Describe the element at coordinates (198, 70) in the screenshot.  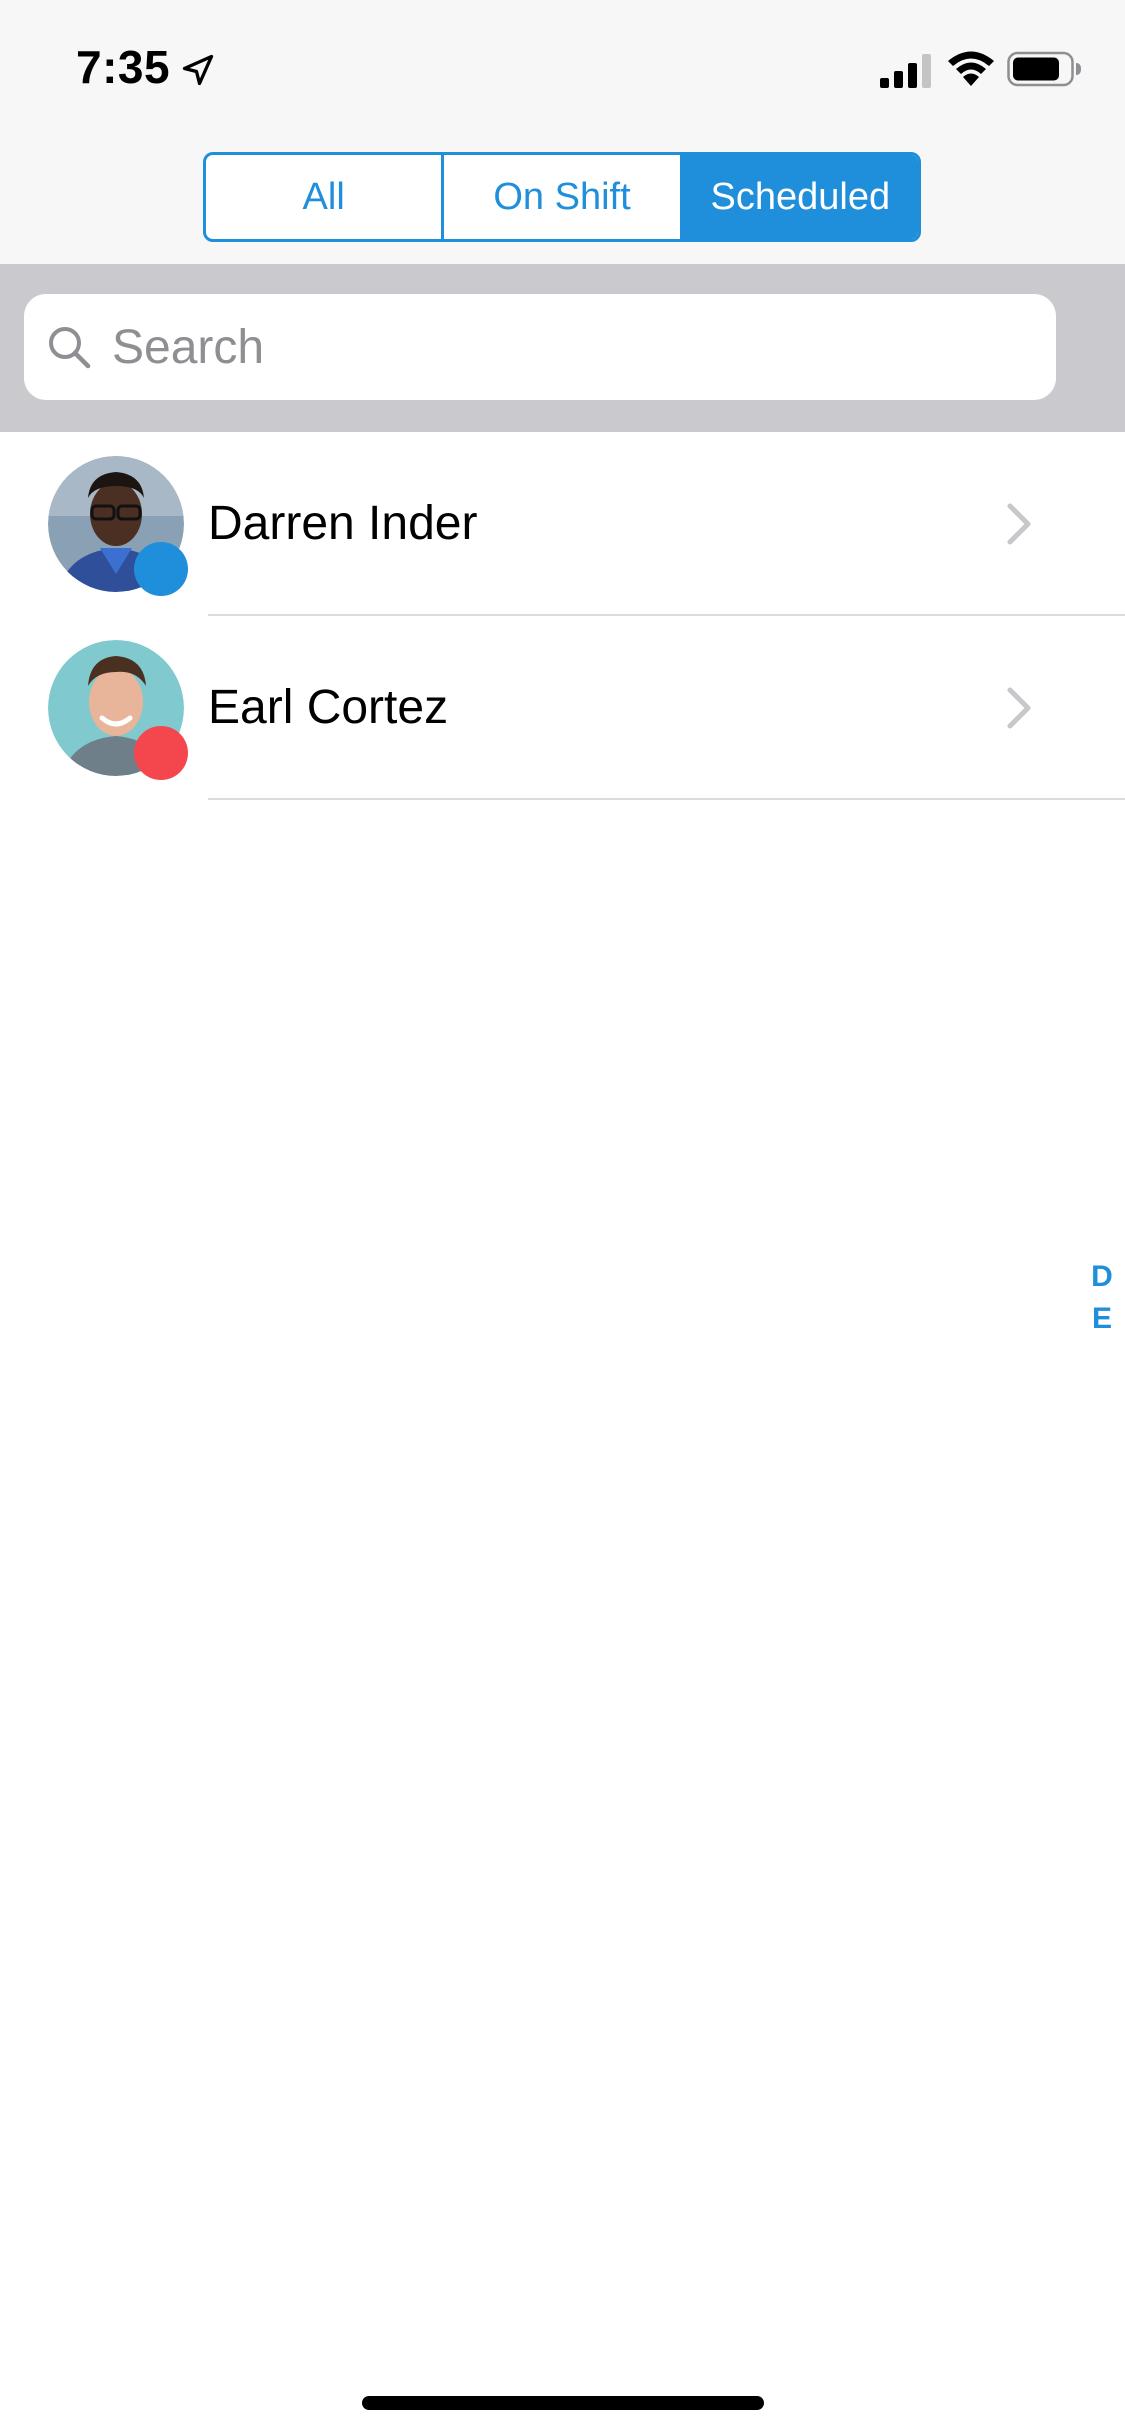
I see `location-arrow-icon` at that location.